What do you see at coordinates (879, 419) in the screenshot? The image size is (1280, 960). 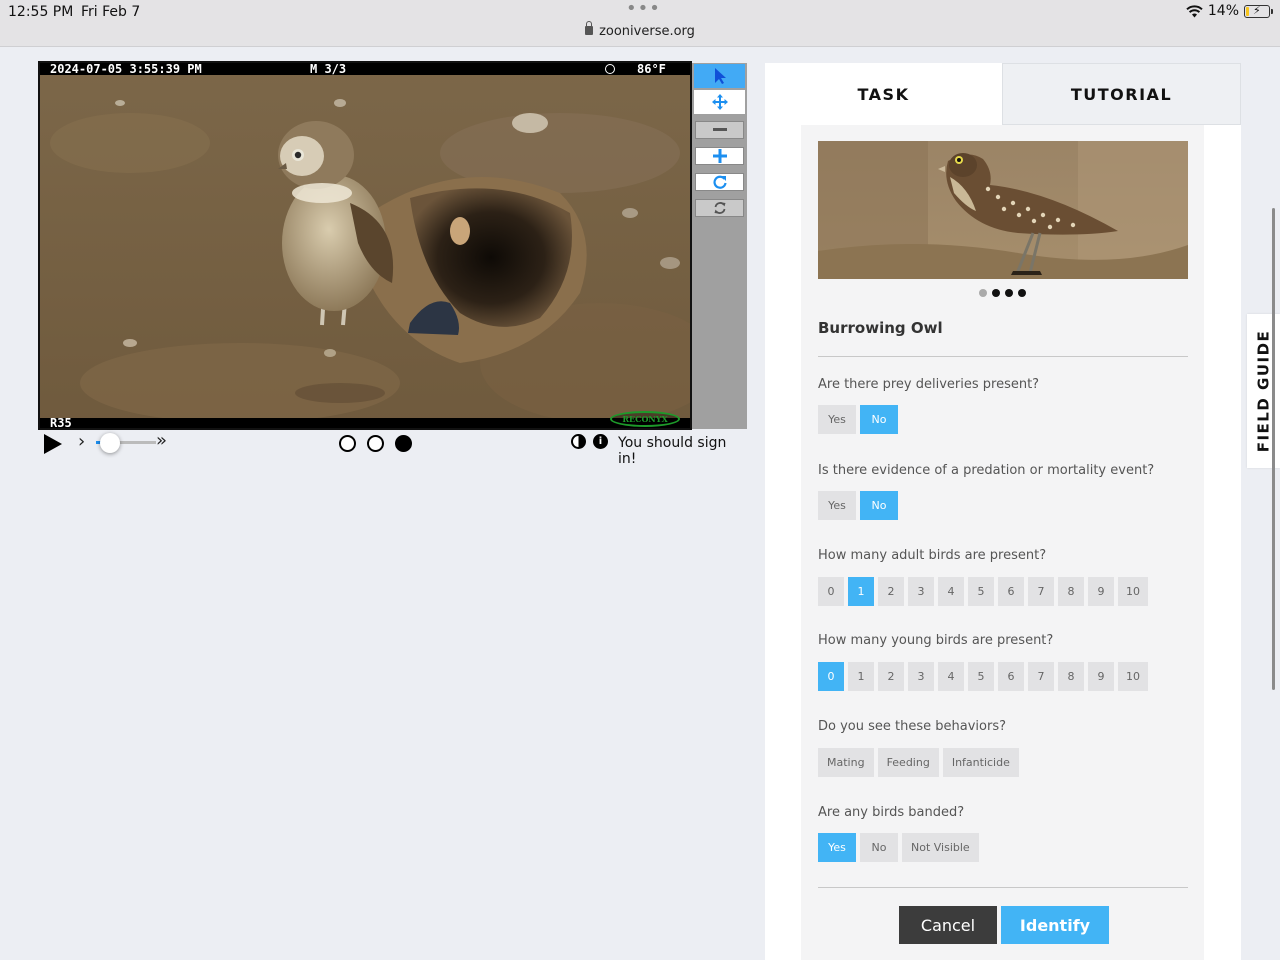 I see `option-prey-no: No` at bounding box center [879, 419].